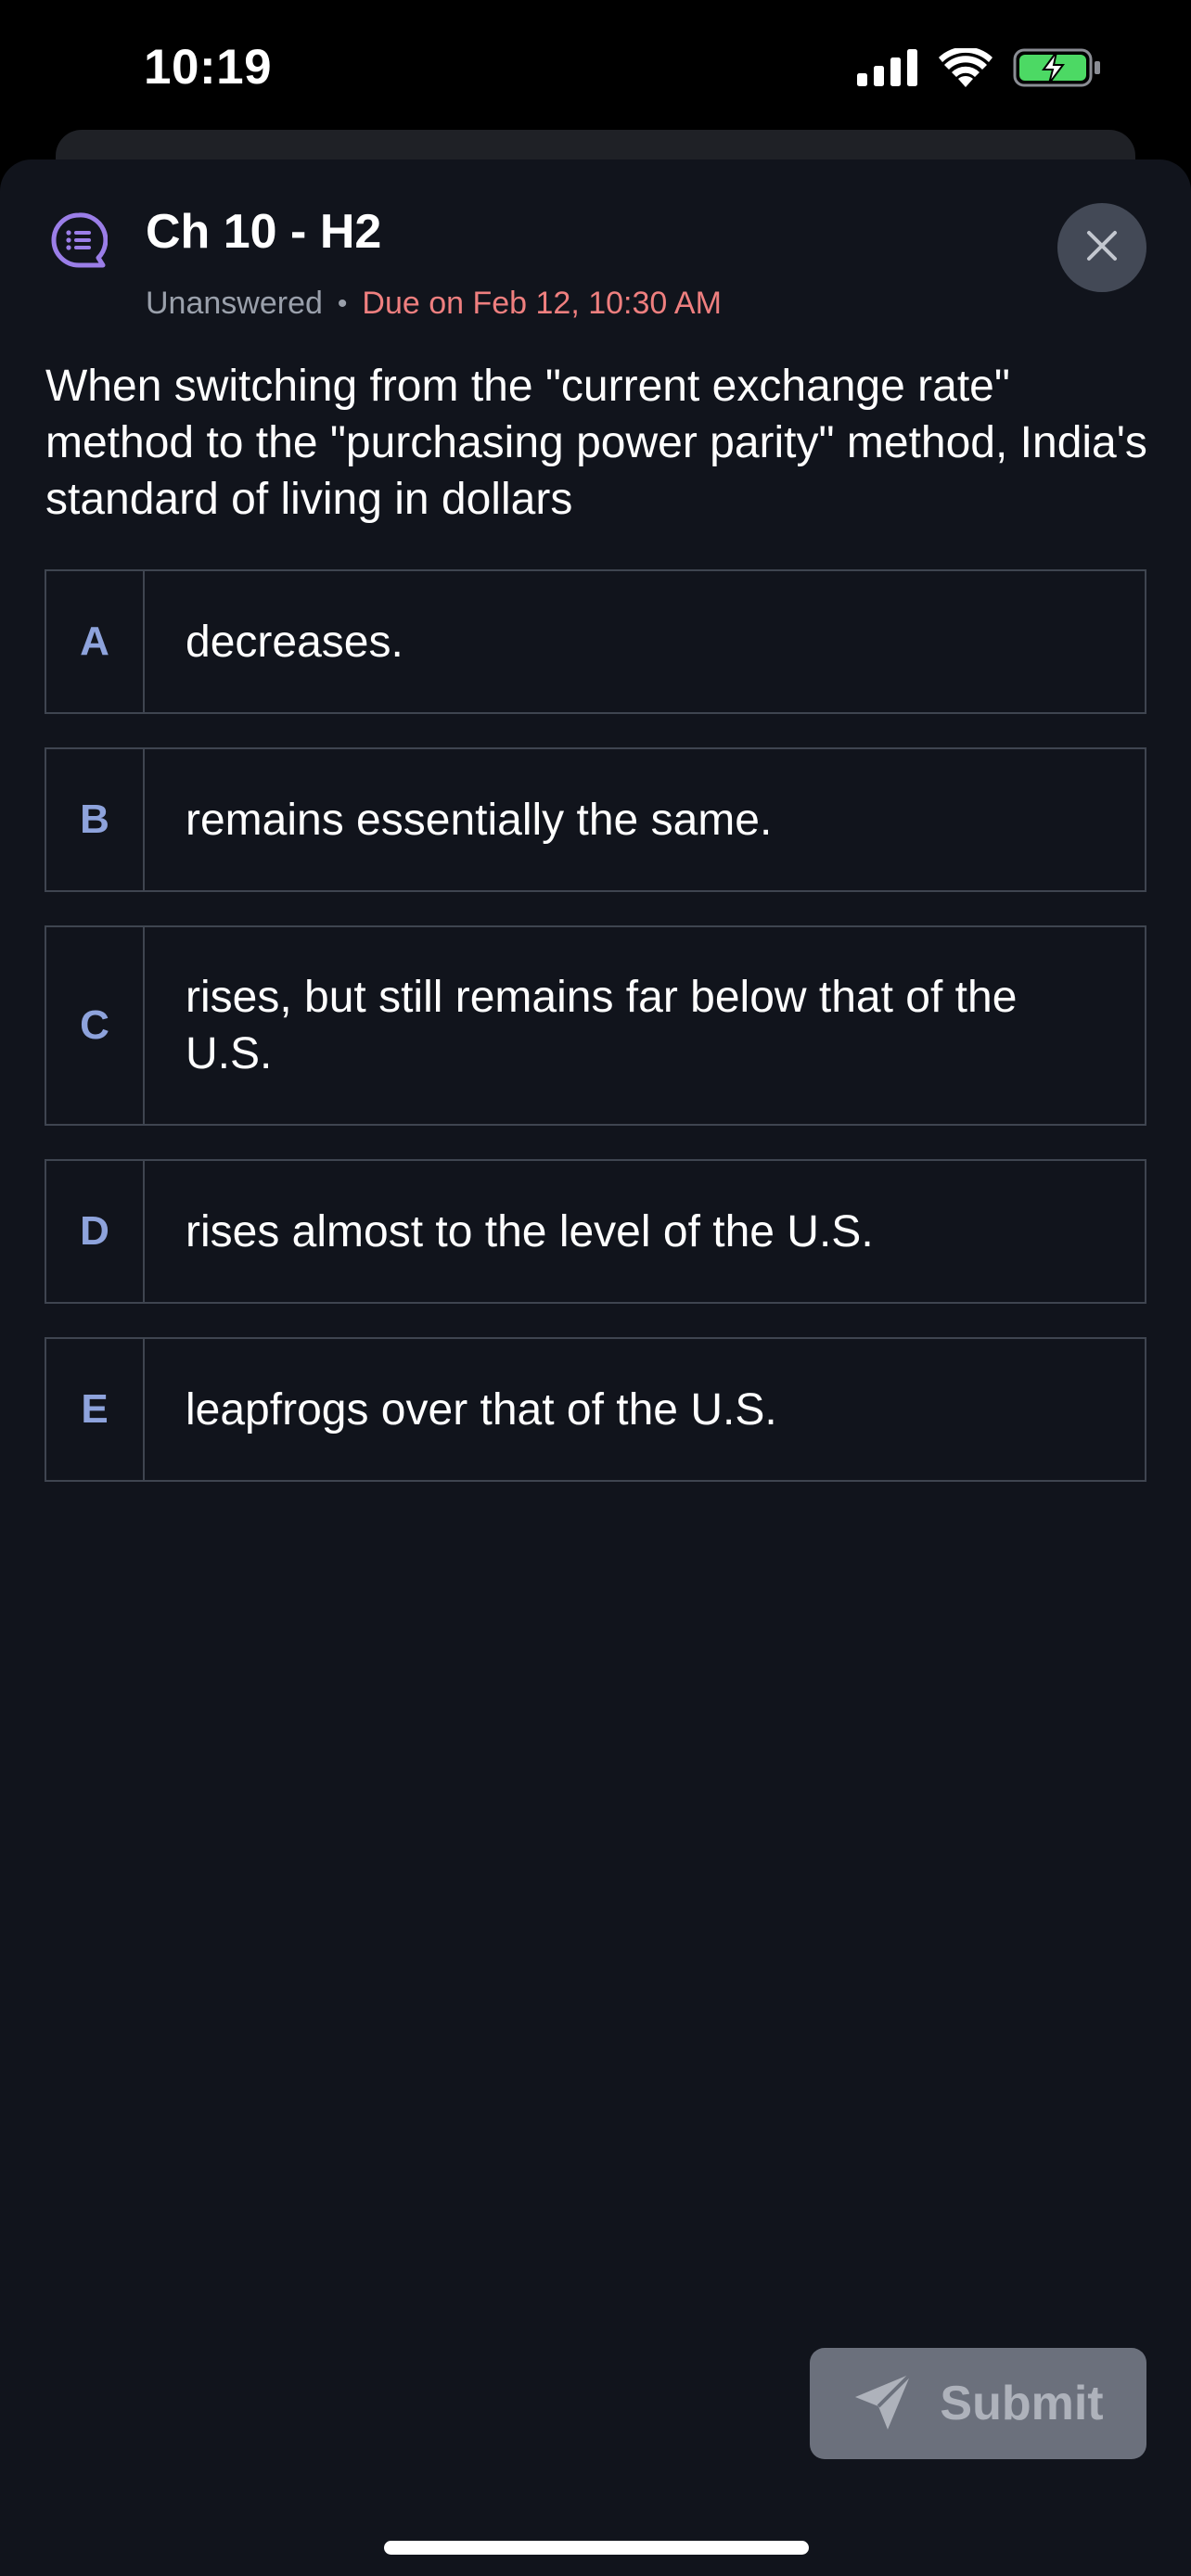 The width and height of the screenshot is (1191, 2576). Describe the element at coordinates (482, 1410) in the screenshot. I see `option-text: leapfrogs over that of the U.S.` at that location.